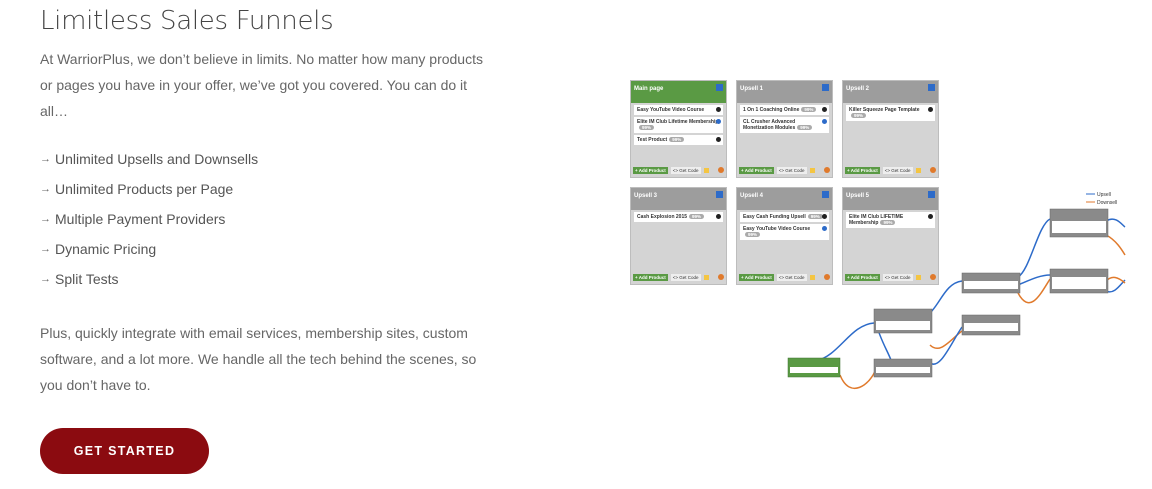  Describe the element at coordinates (106, 249) in the screenshot. I see `feature-label: Dynamic Pricing` at that location.